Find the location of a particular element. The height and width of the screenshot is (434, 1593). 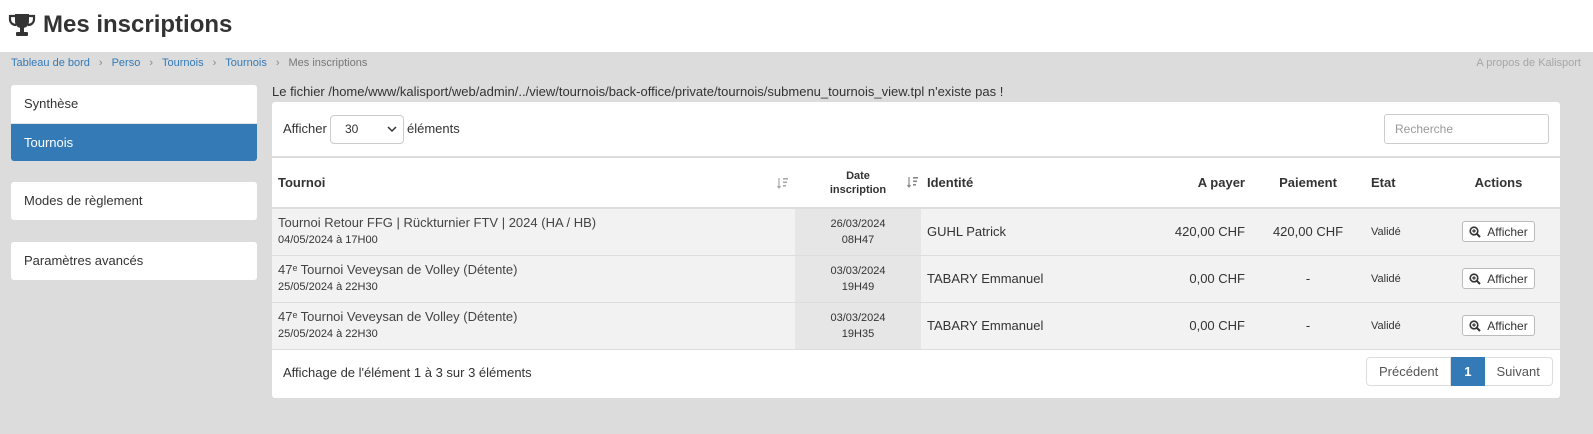

elements-label: éléments is located at coordinates (433, 128).